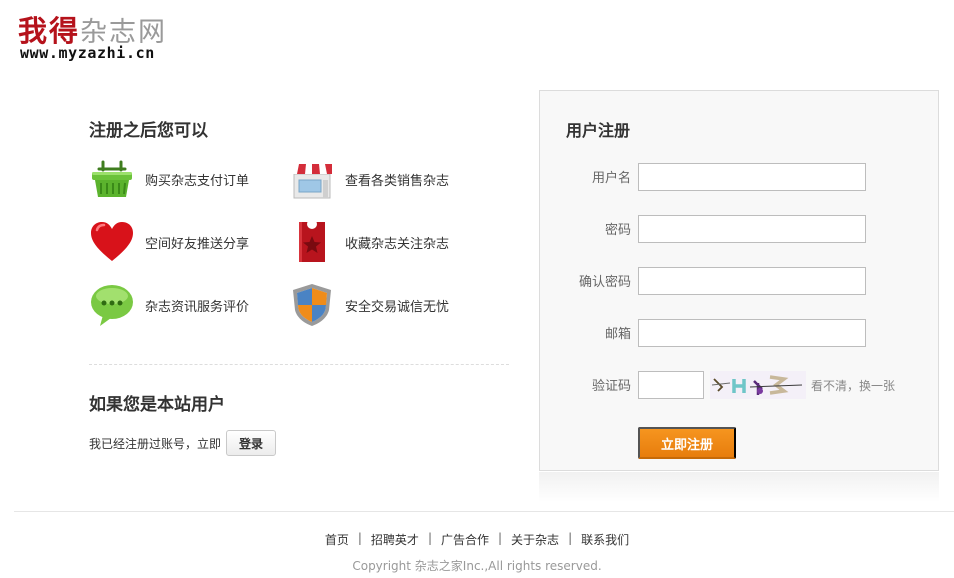 This screenshot has height=578, width=954. I want to click on footer-nav: 首页 | 招聘英才 | 广告合作 | 关于杂志 | 联系我们, so click(477, 539).